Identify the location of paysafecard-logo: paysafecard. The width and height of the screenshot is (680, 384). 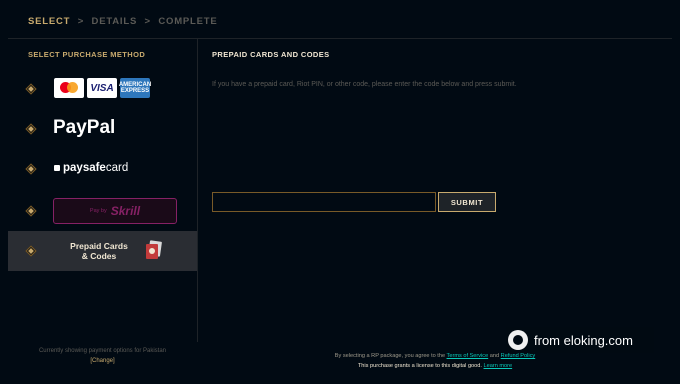
(91, 168).